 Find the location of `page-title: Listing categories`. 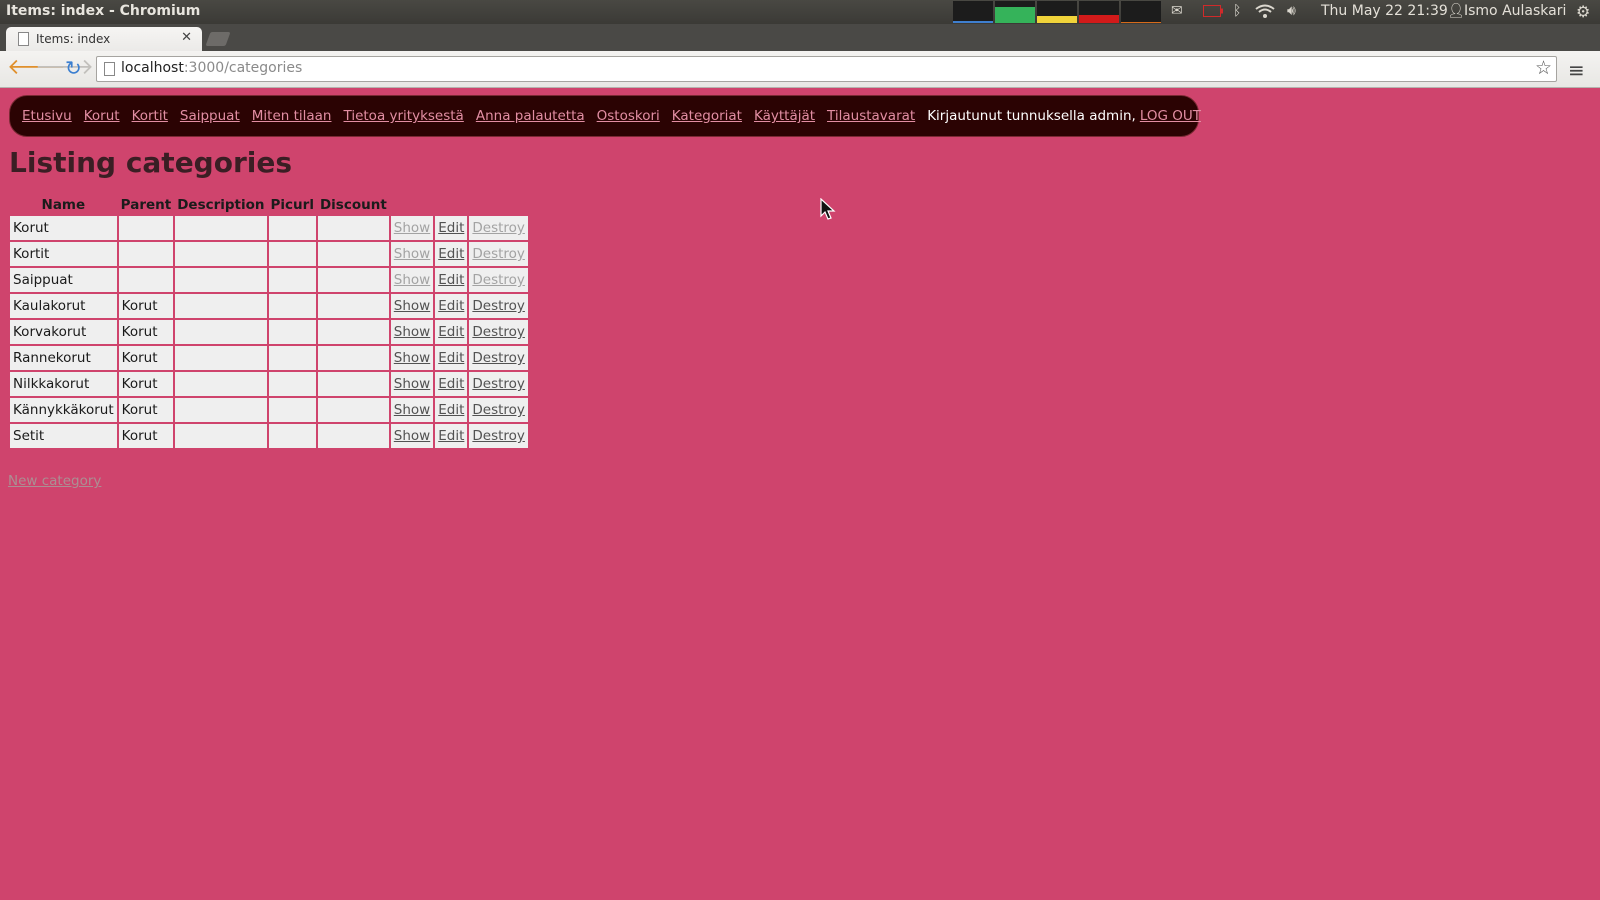

page-title: Listing categories is located at coordinates (151, 162).